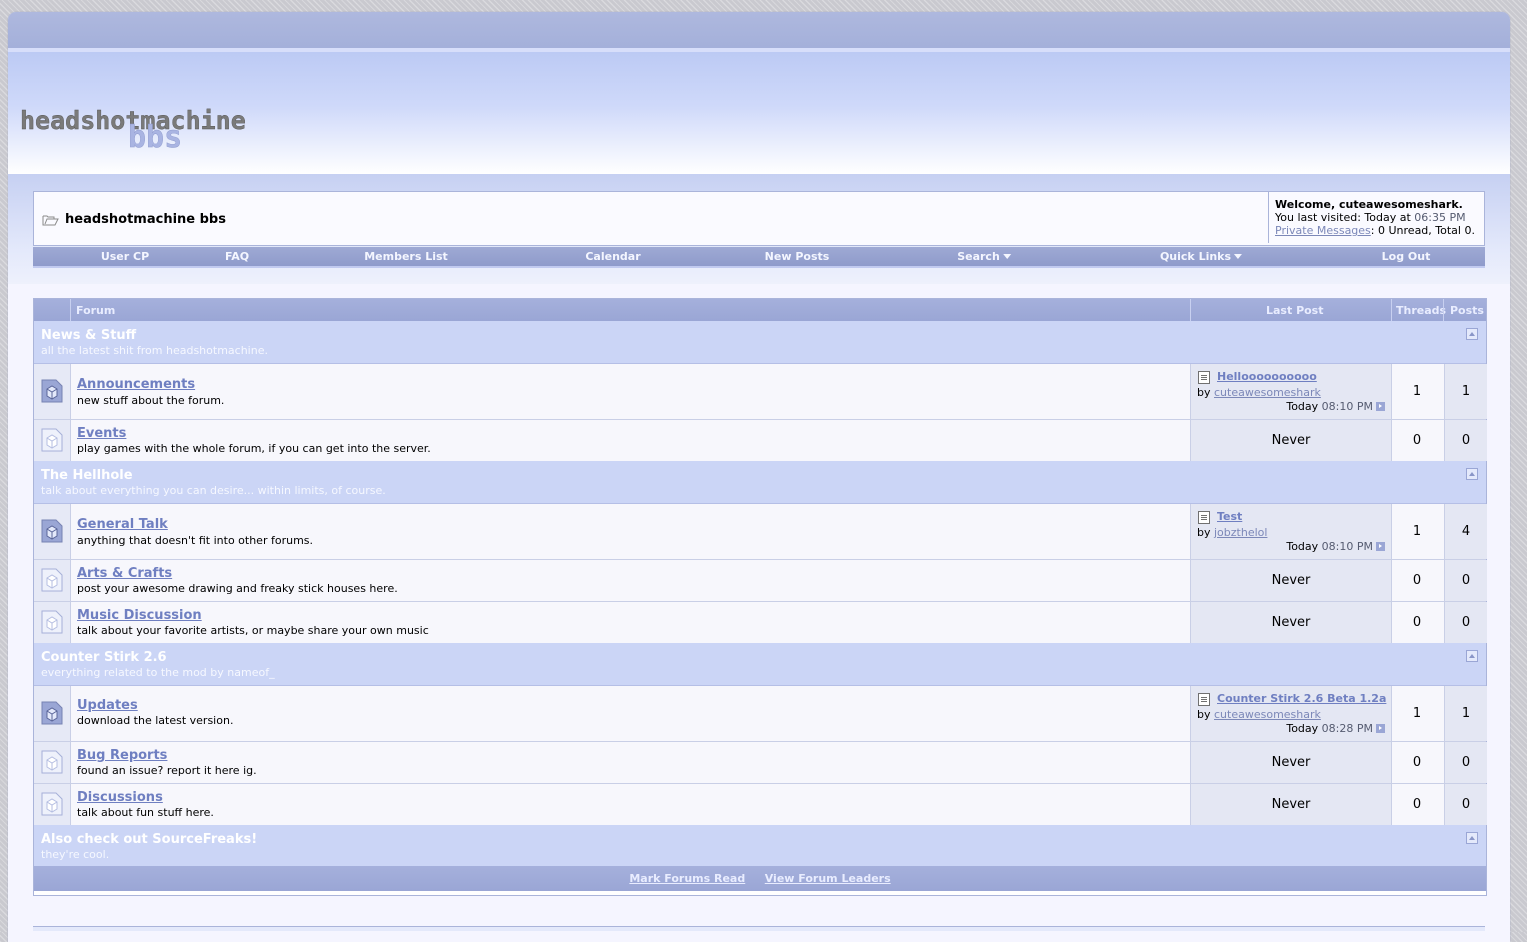 Image resolution: width=1527 pixels, height=942 pixels. What do you see at coordinates (1295, 310) in the screenshot?
I see `col-last-post: Last Post` at bounding box center [1295, 310].